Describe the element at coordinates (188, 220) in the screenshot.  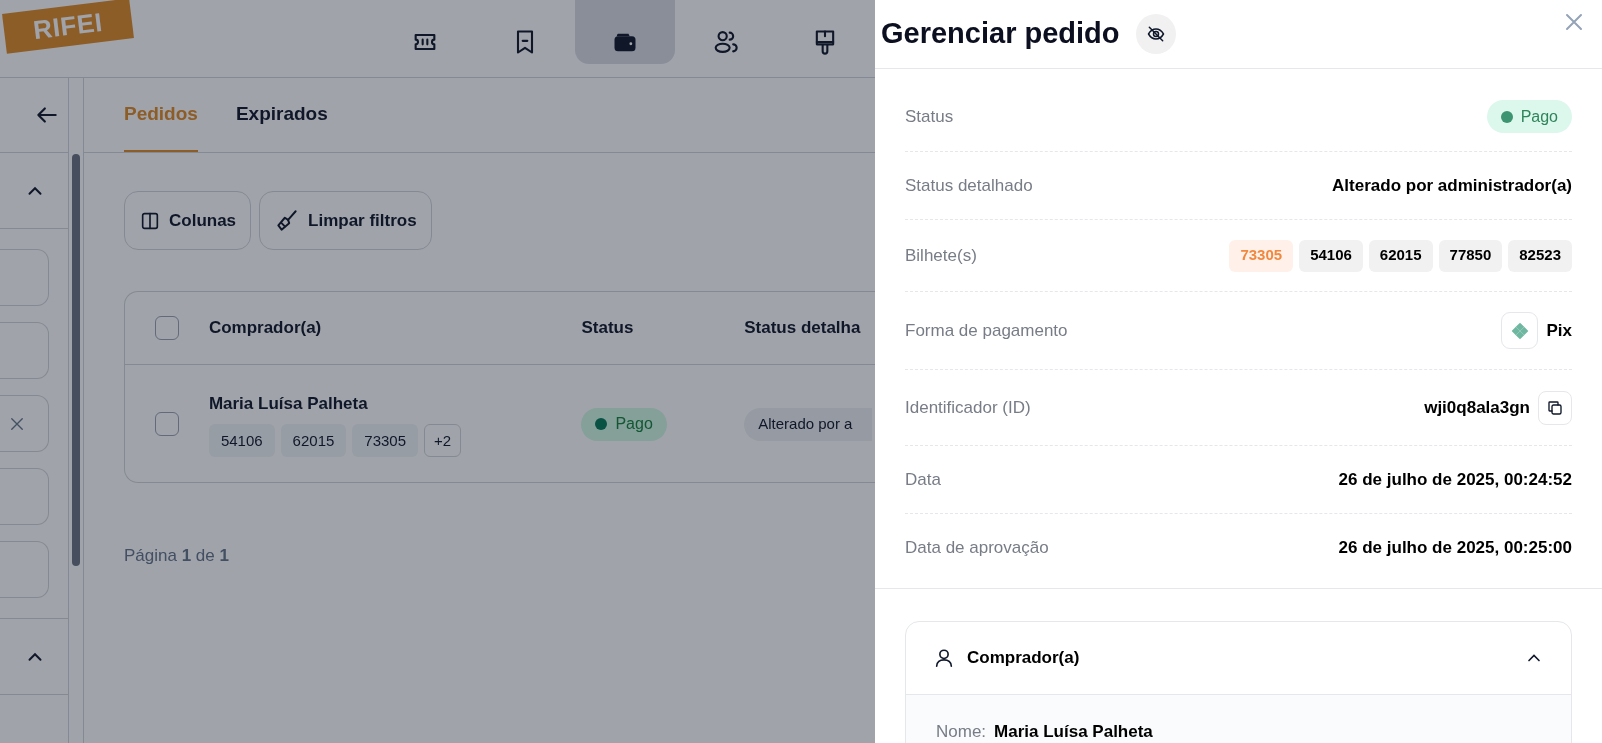
I see `toolbar-button: Colunas` at that location.